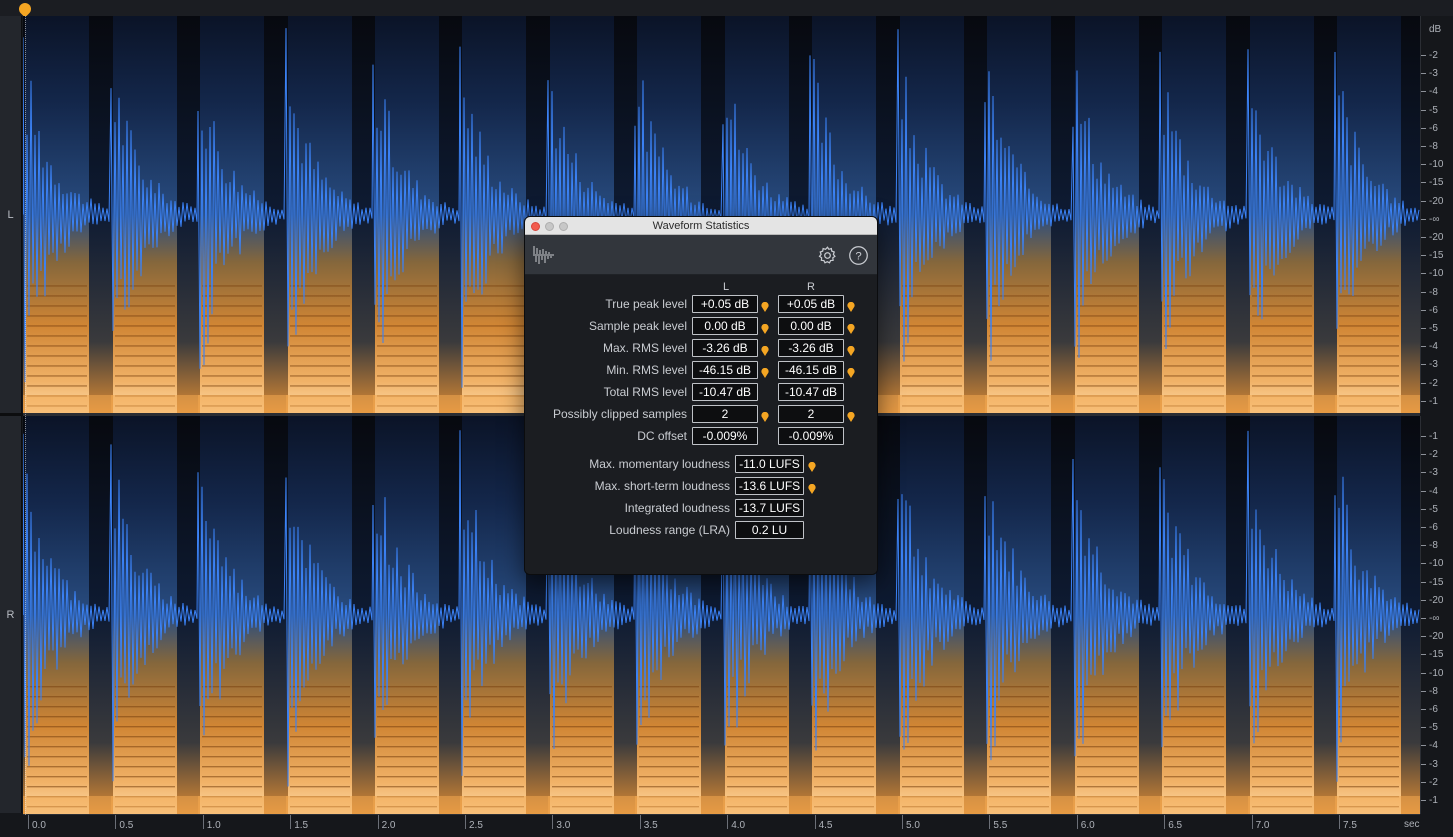 The image size is (1453, 837). I want to click on stat-value-left: -10.47 dB, so click(725, 392).